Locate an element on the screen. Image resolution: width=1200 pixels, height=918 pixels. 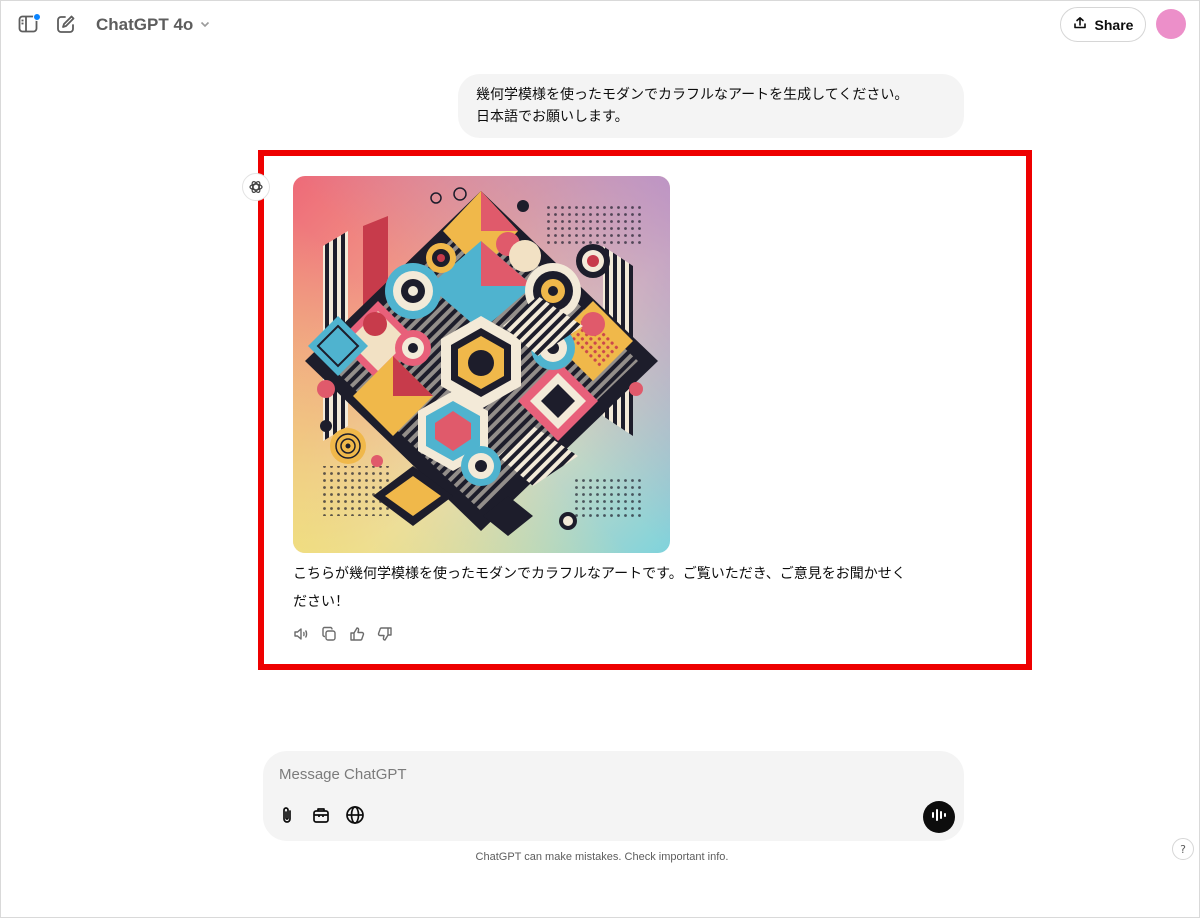
attach-button is located at coordinates (287, 817).